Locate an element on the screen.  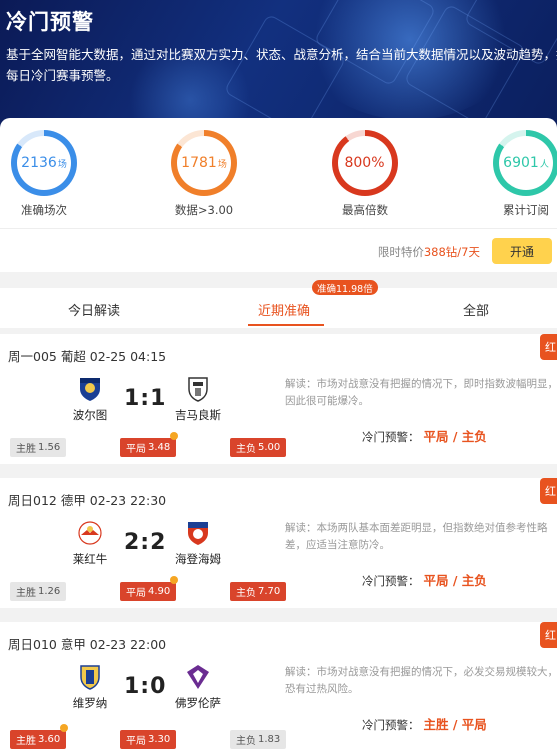
home-team: 莱红牛 is located at coordinates (90, 543).